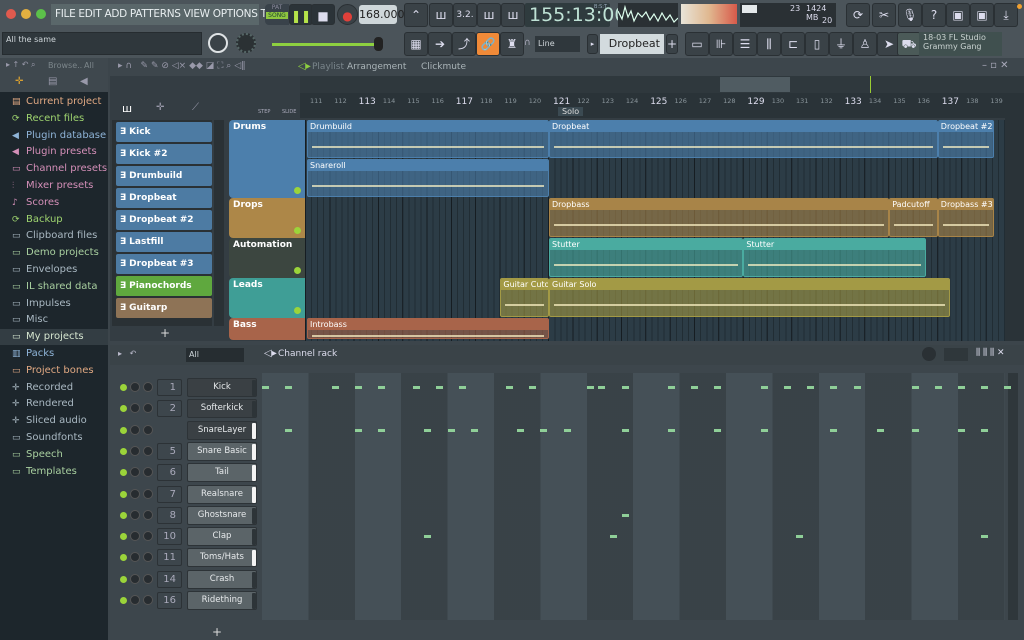 The width and height of the screenshot is (1024, 640). Describe the element at coordinates (169, 387) in the screenshot. I see `channel-mixer-track: 1` at that location.